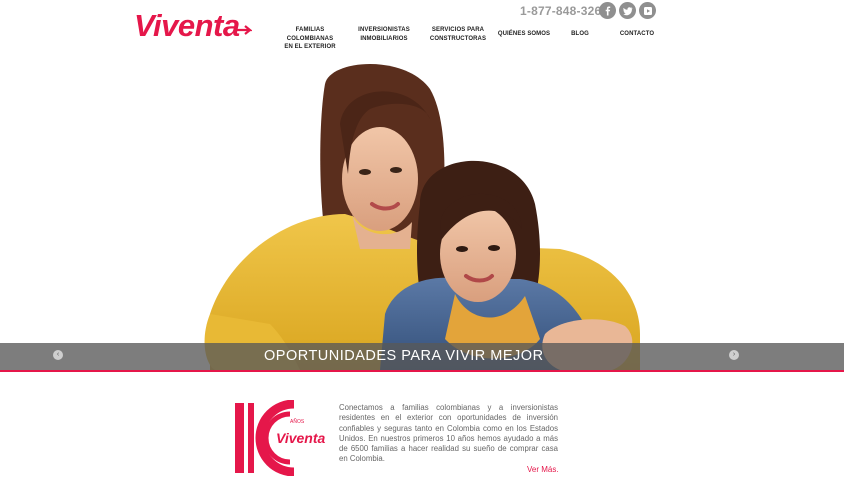  I want to click on chevron-left-icon: ‹, so click(58, 354).